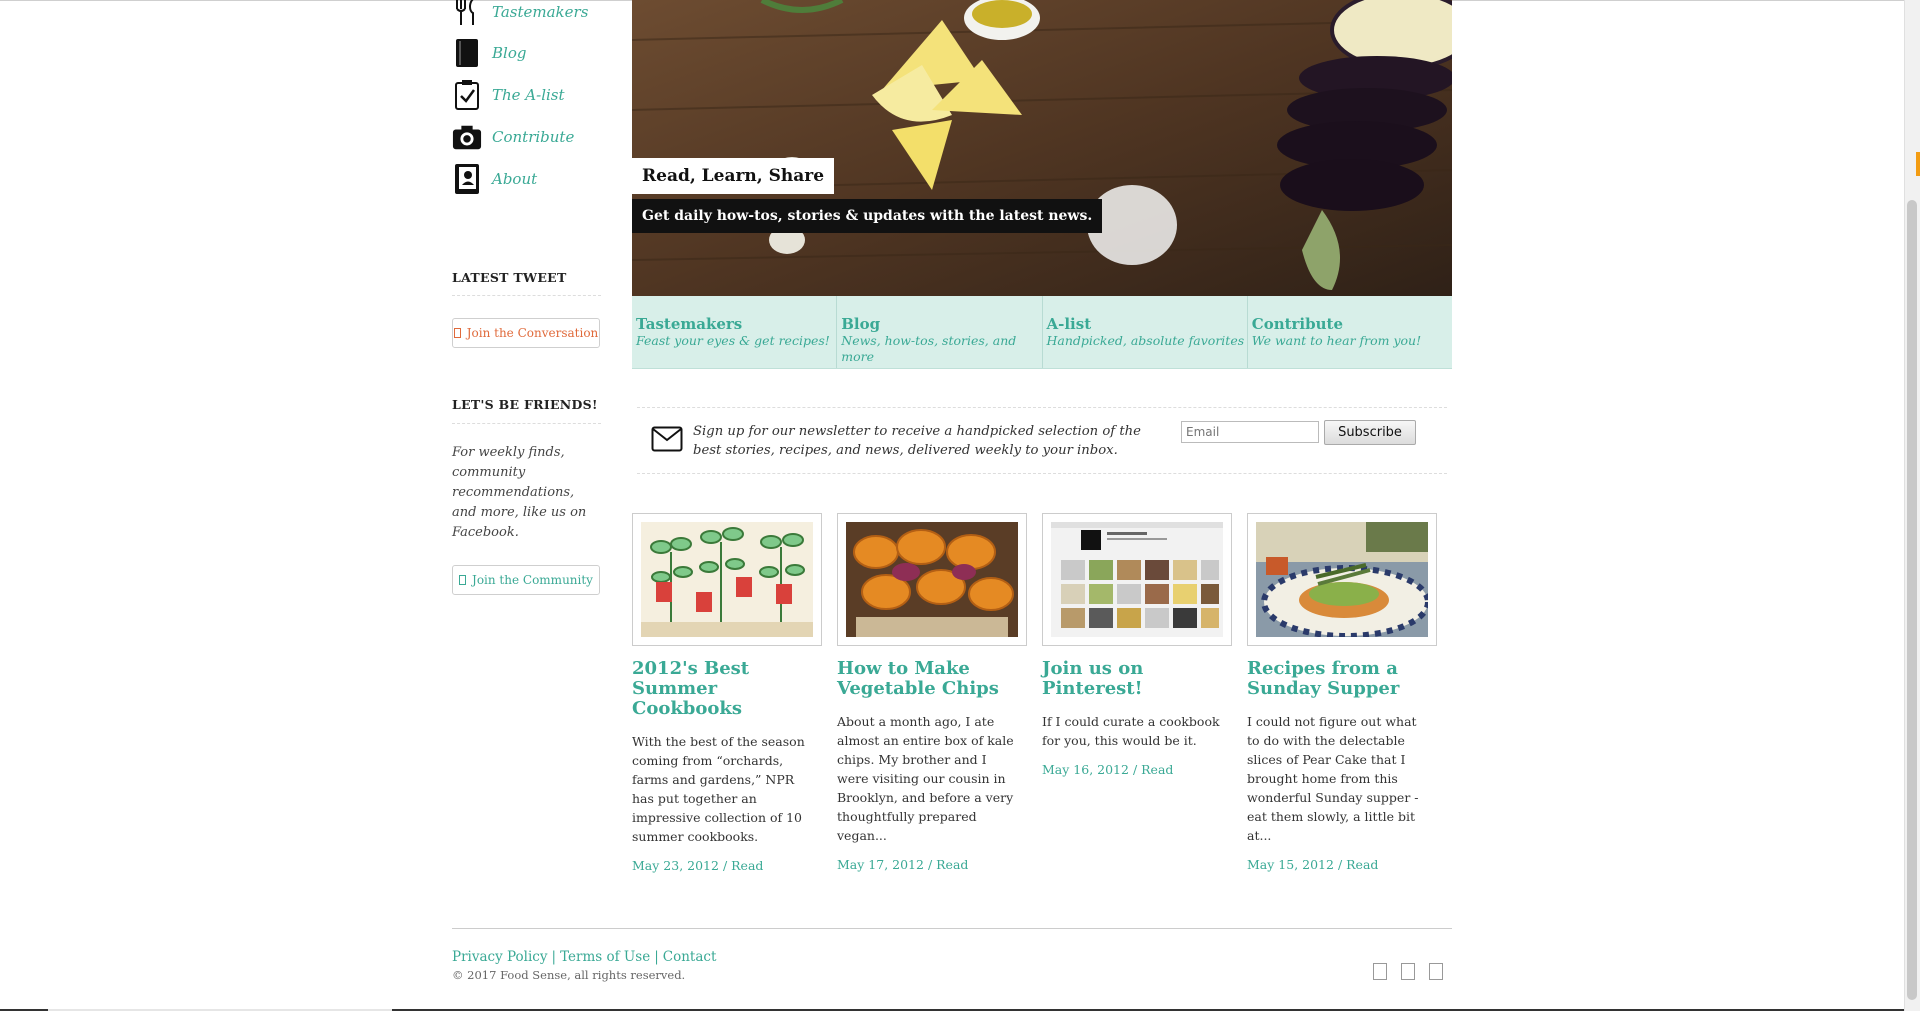  I want to click on footer-links: Privacy Policy | Terms of Use | Contact, so click(584, 957).